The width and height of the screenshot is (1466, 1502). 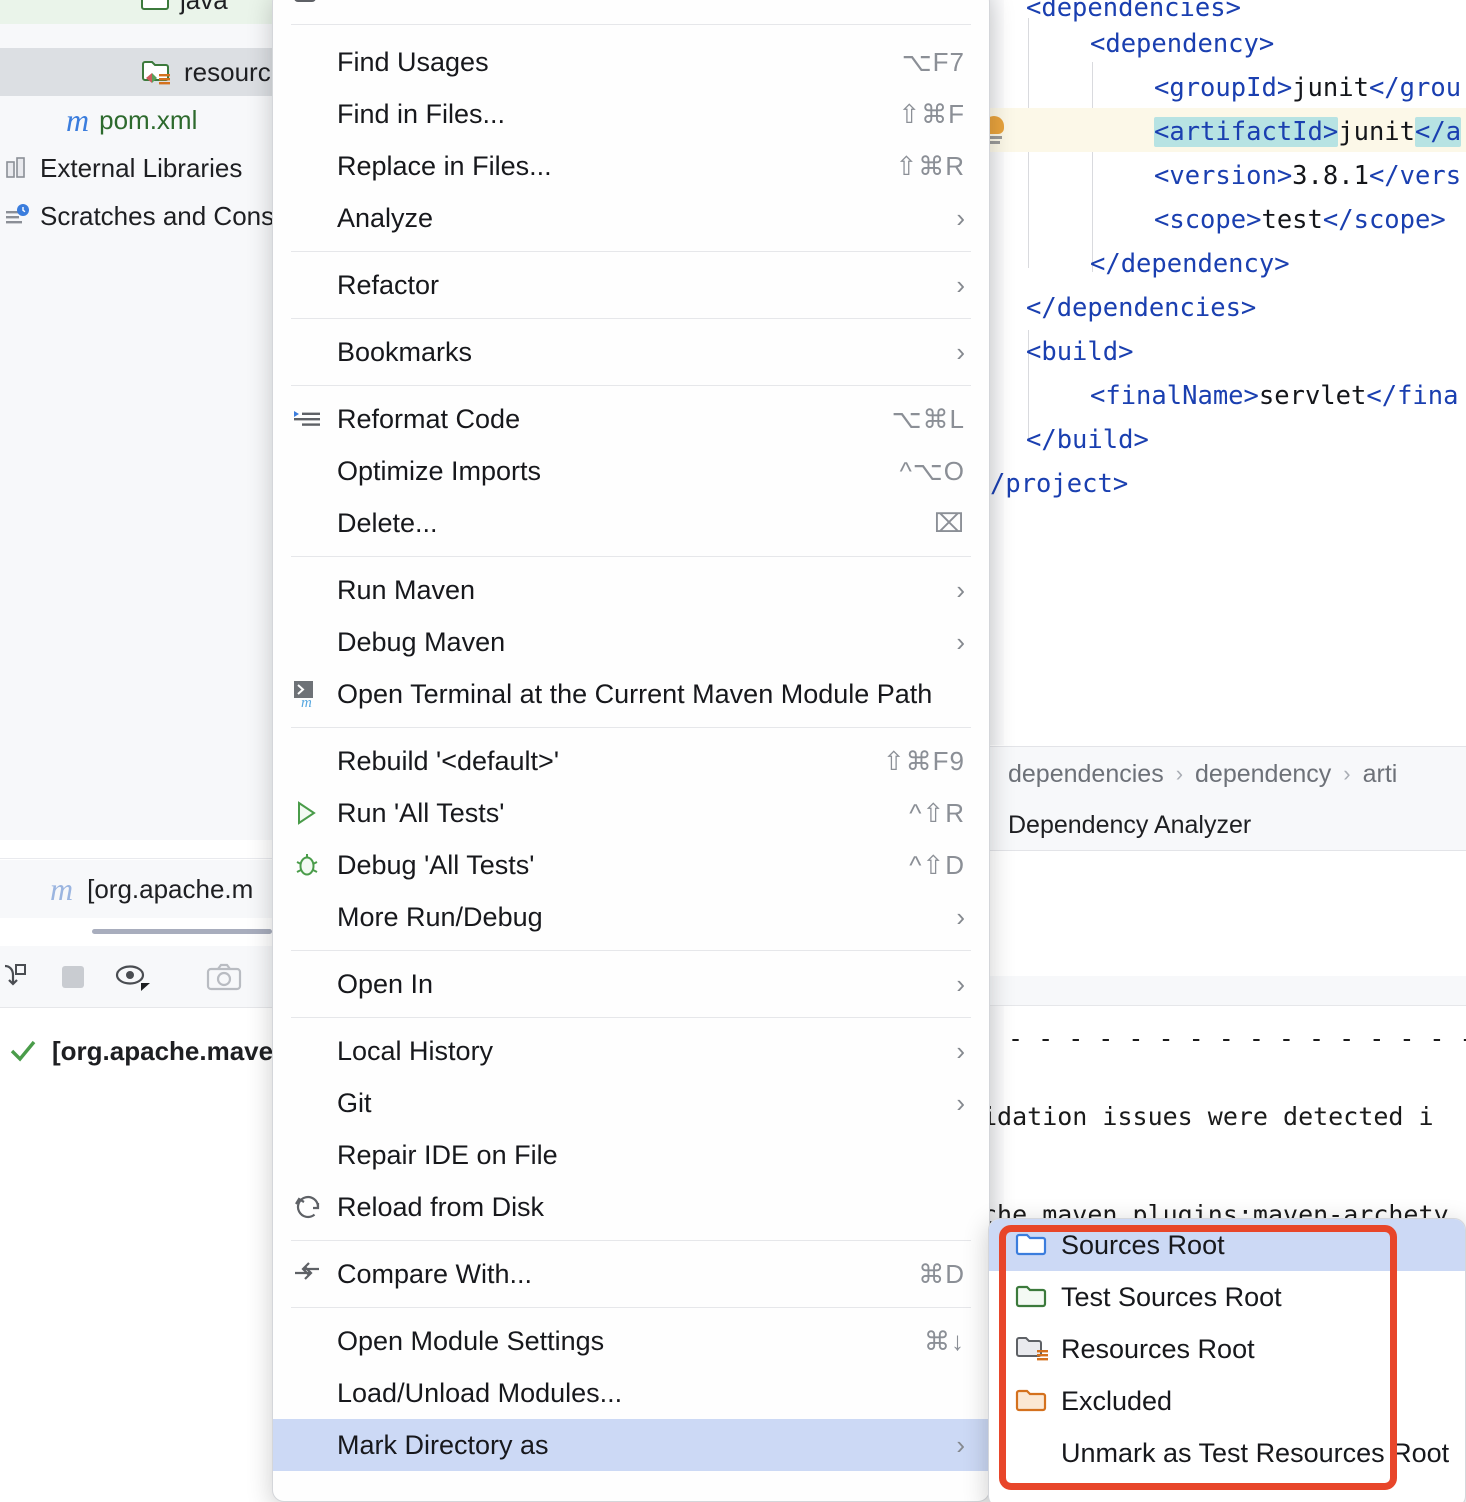 I want to click on menu-item-shortcut: ⌘D, so click(x=941, y=1273).